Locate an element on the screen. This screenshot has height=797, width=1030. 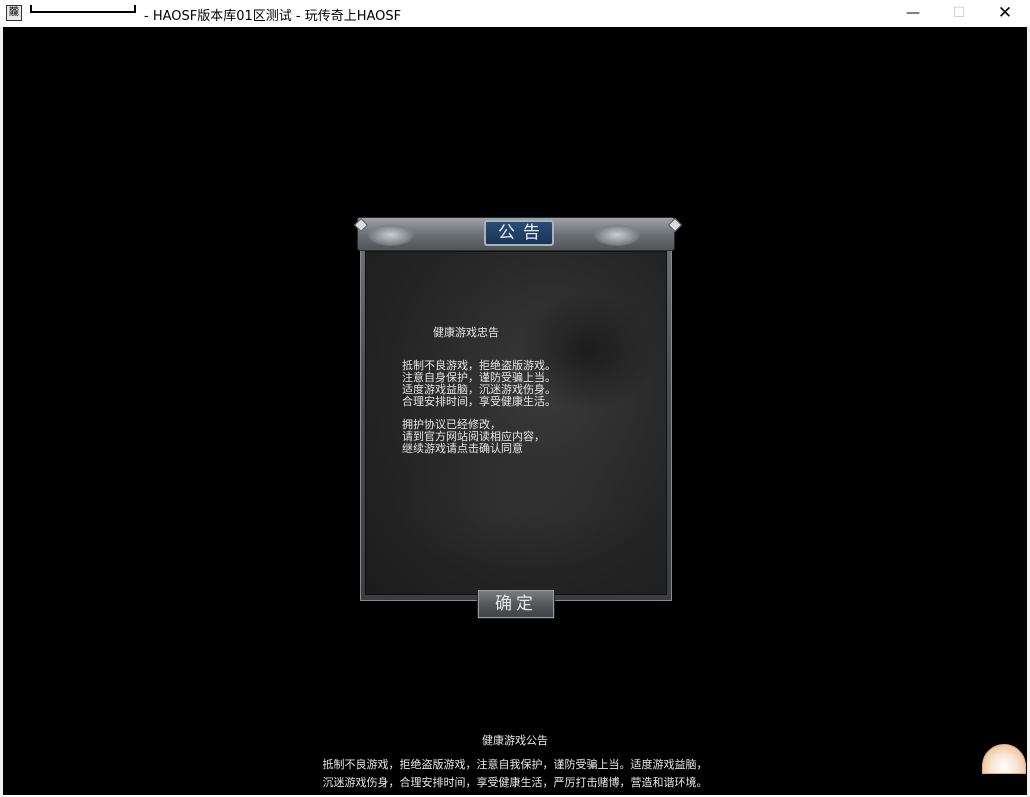
footer-title: 健康游戏公告 is located at coordinates (515, 740).